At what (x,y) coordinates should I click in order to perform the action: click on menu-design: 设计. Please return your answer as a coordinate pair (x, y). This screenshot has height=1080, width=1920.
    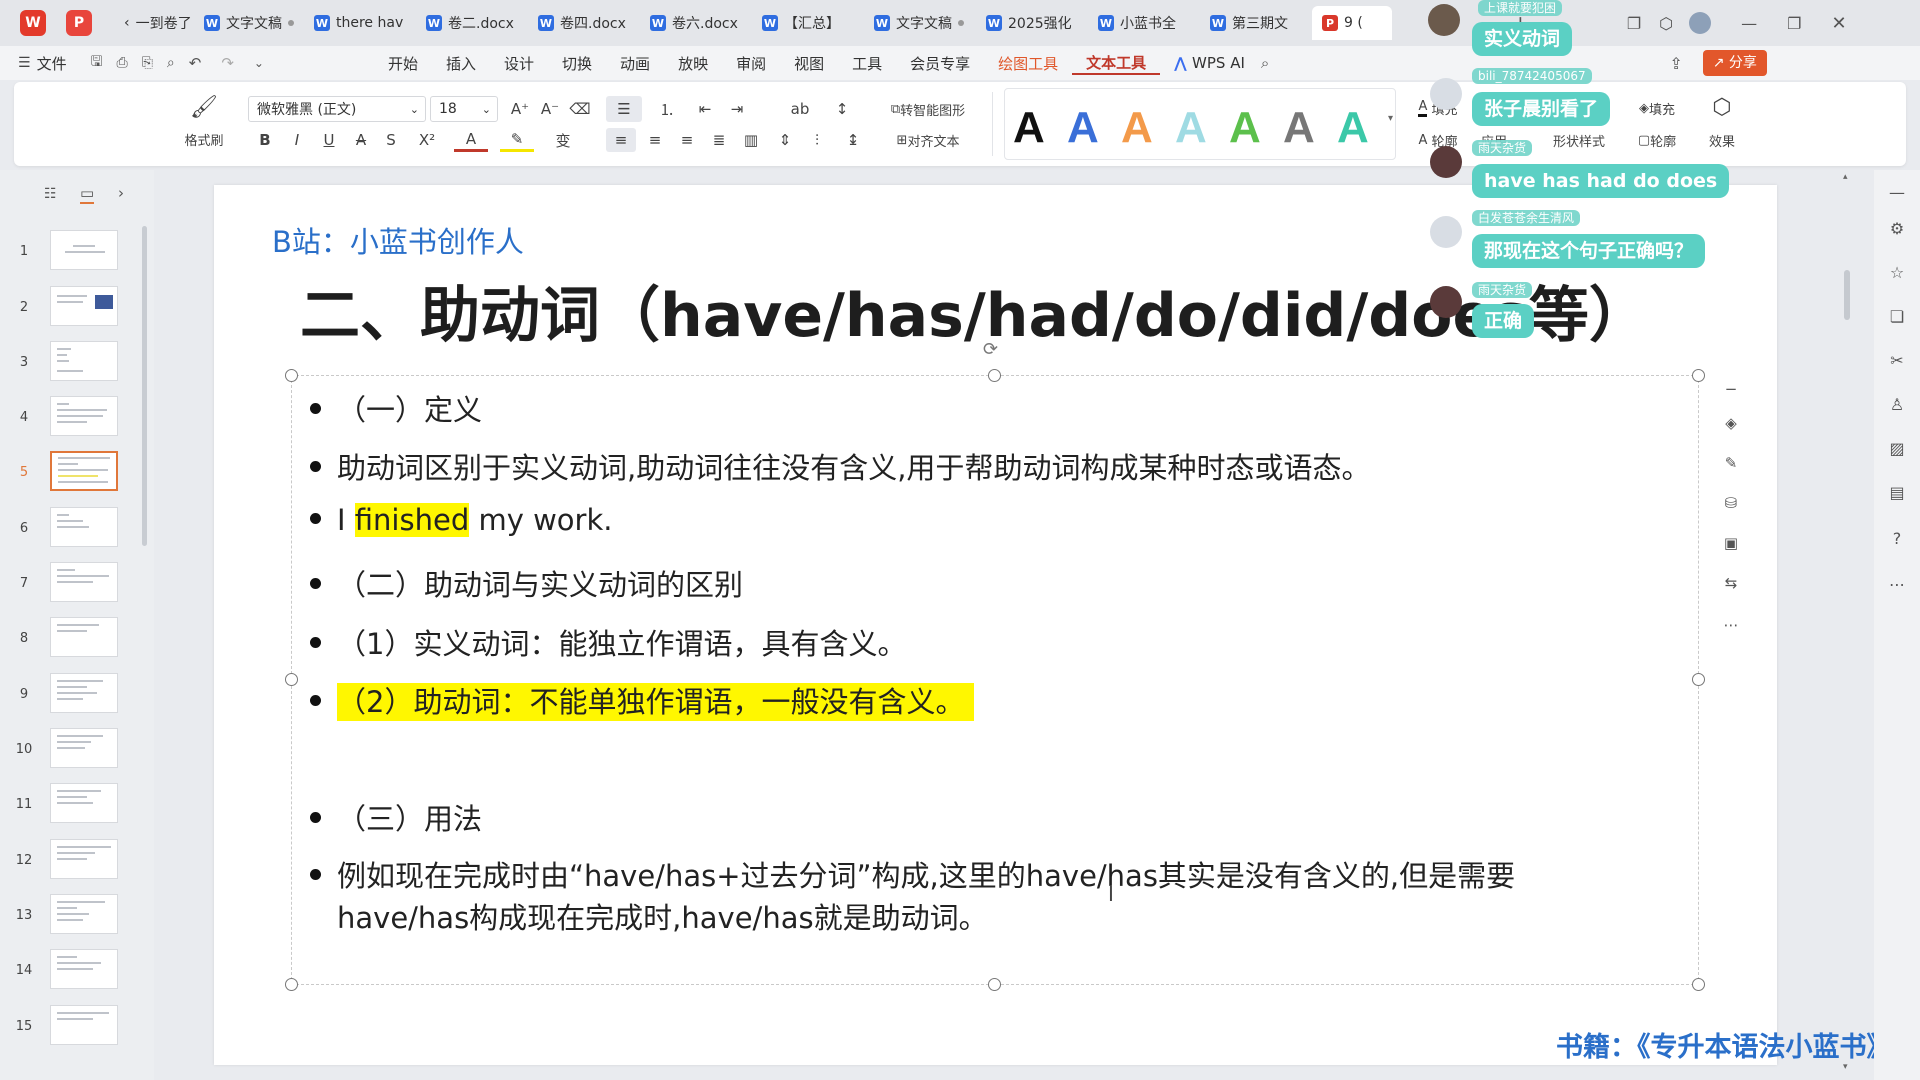
    Looking at the image, I should click on (519, 63).